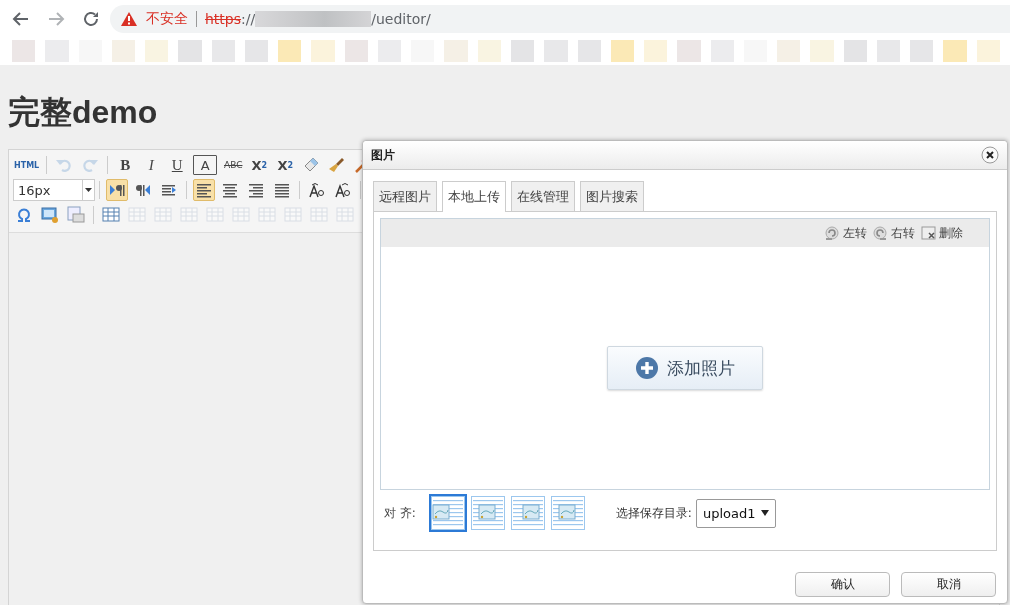 The image size is (1010, 605). Describe the element at coordinates (27, 165) in the screenshot. I see `toolbar-button: HTML` at that location.